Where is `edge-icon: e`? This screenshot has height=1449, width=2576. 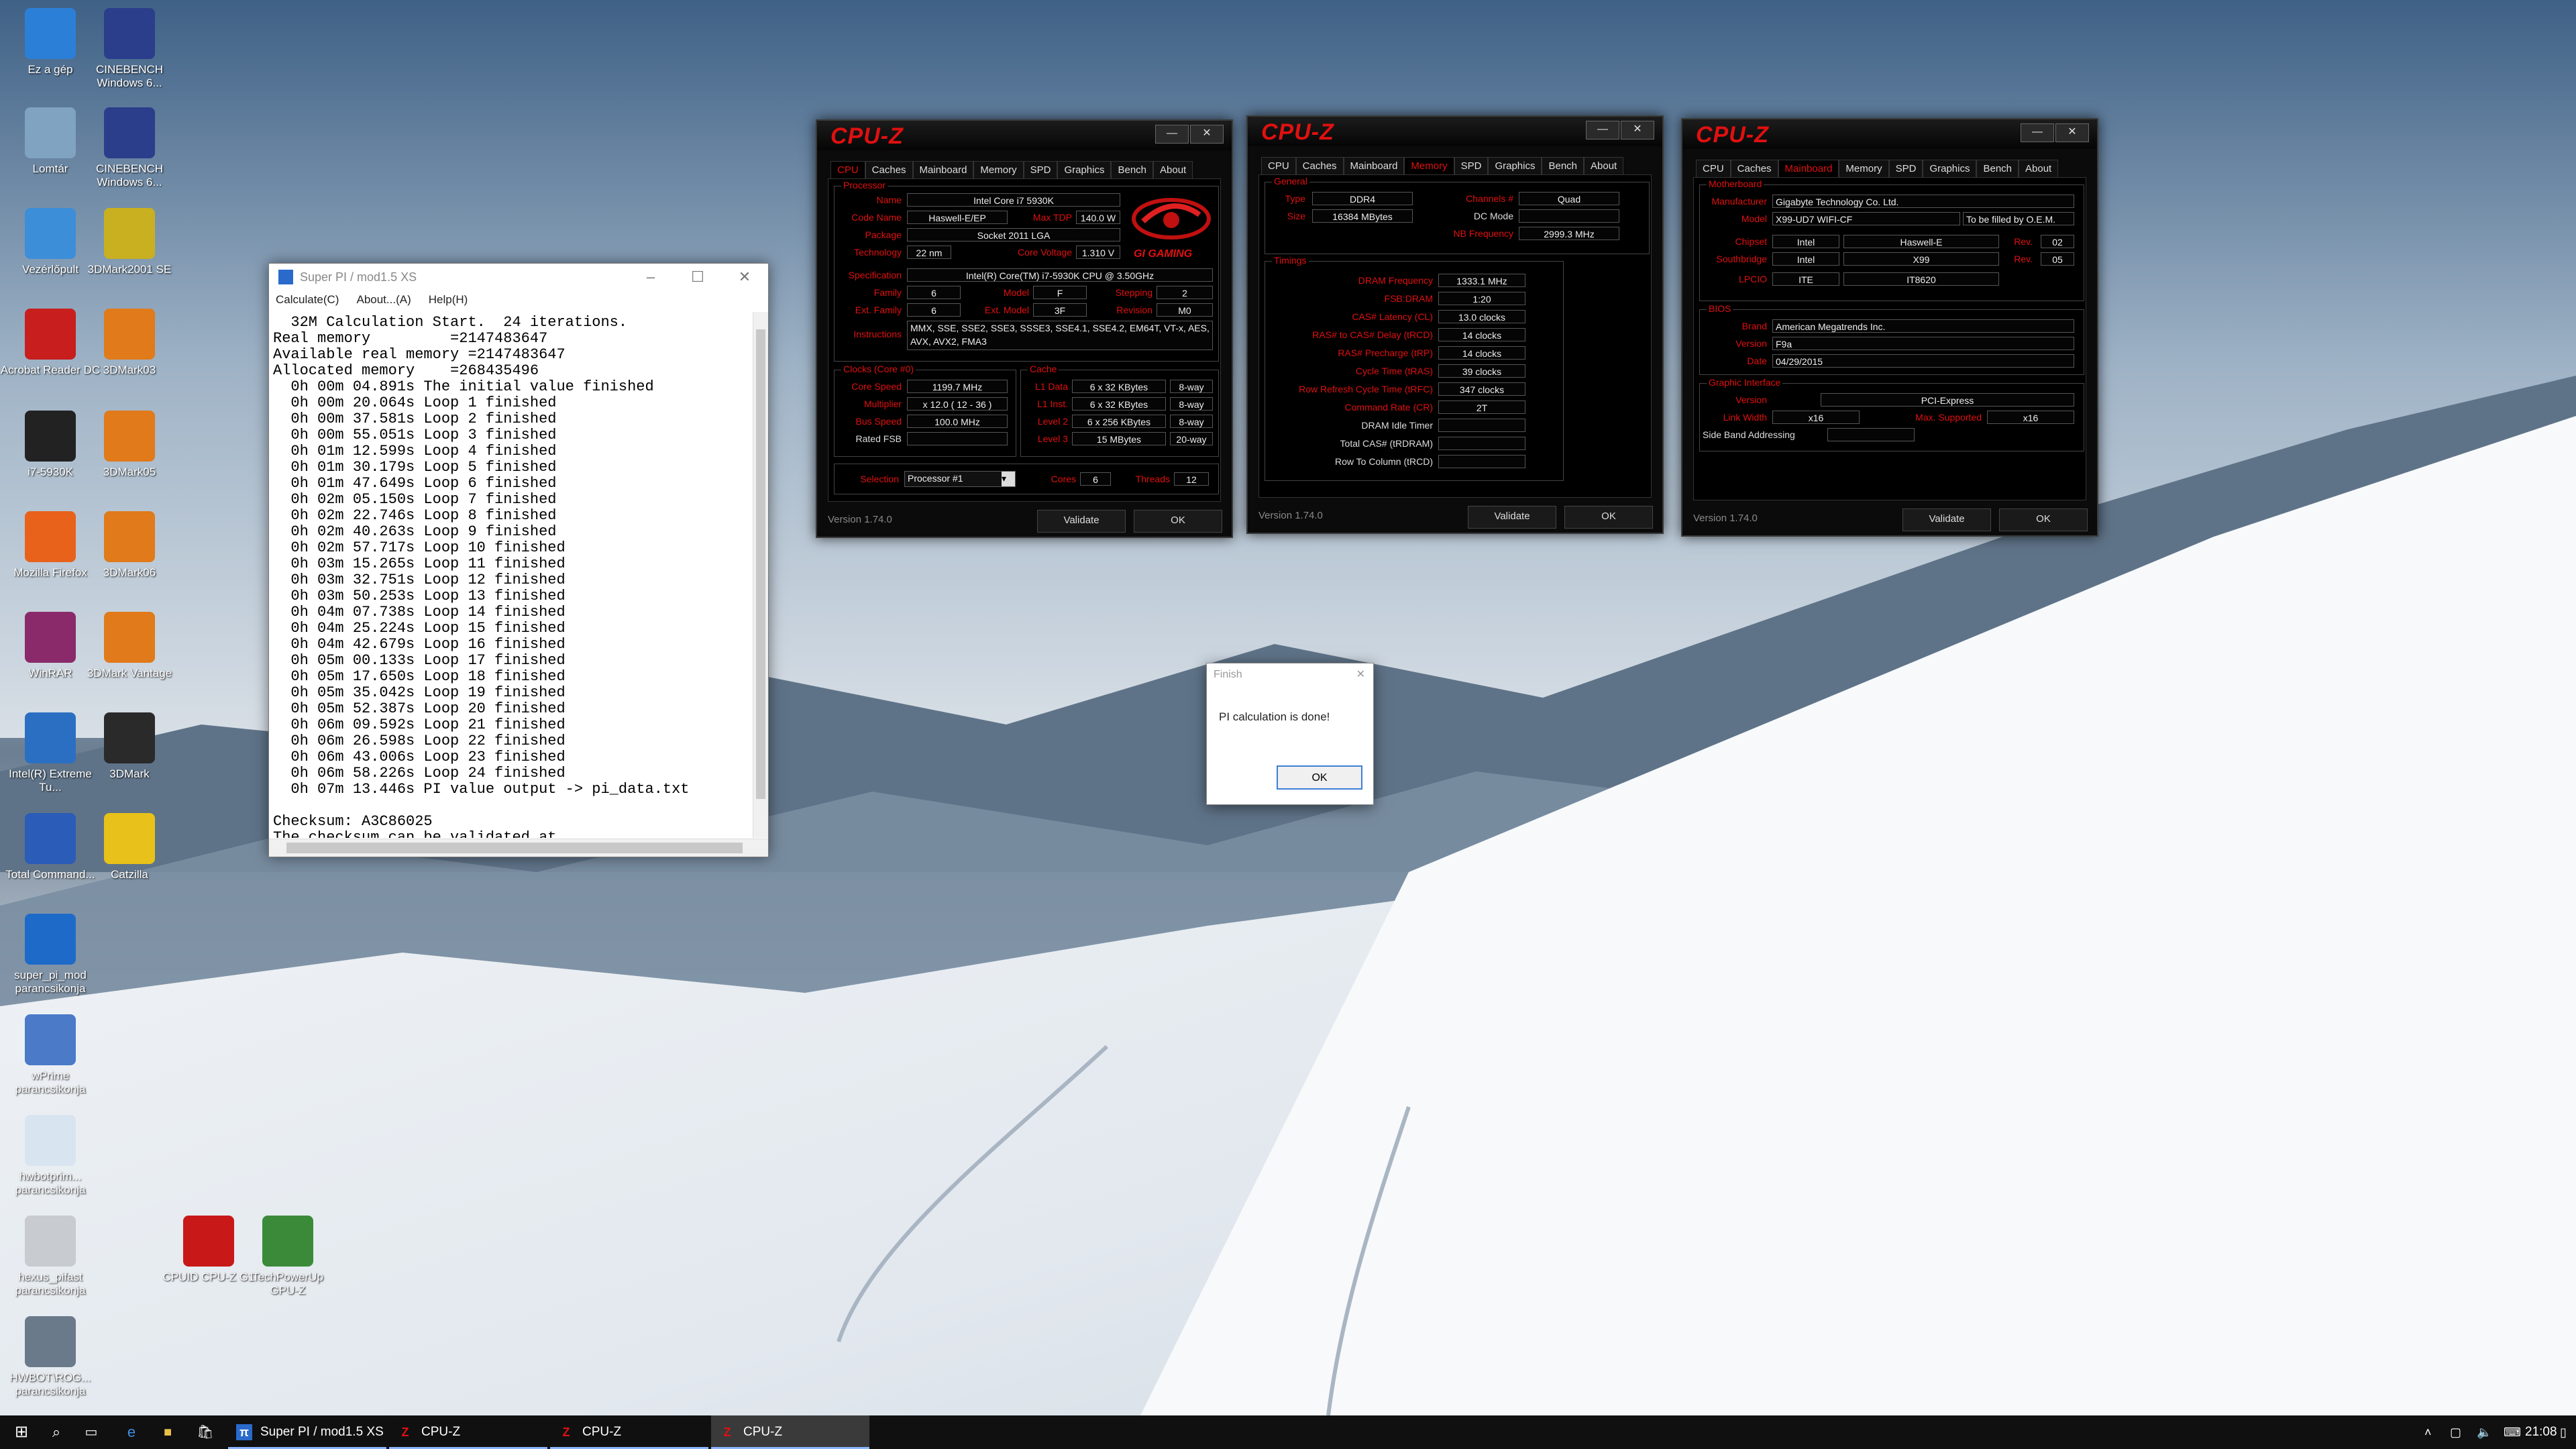
edge-icon: e is located at coordinates (131, 1432).